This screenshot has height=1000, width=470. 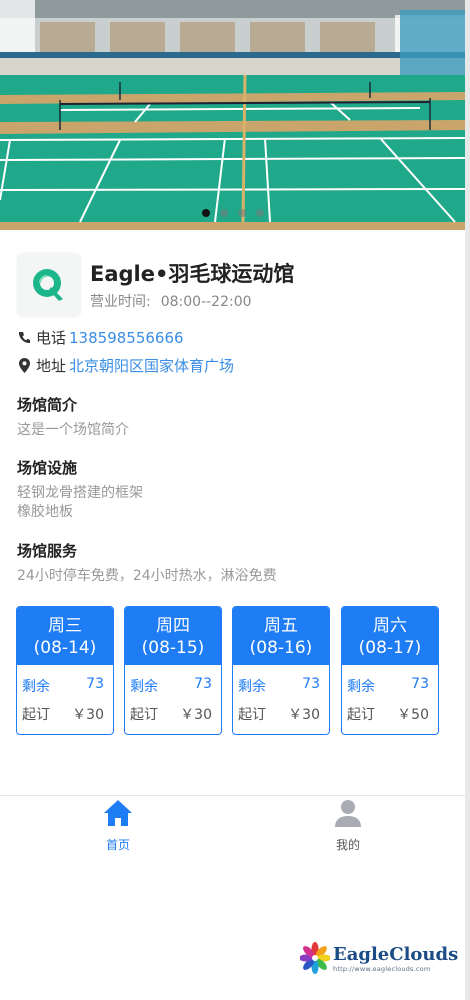 I want to click on services-text: 24小时停车免费，24小时热水，淋浴免费, so click(x=147, y=576).